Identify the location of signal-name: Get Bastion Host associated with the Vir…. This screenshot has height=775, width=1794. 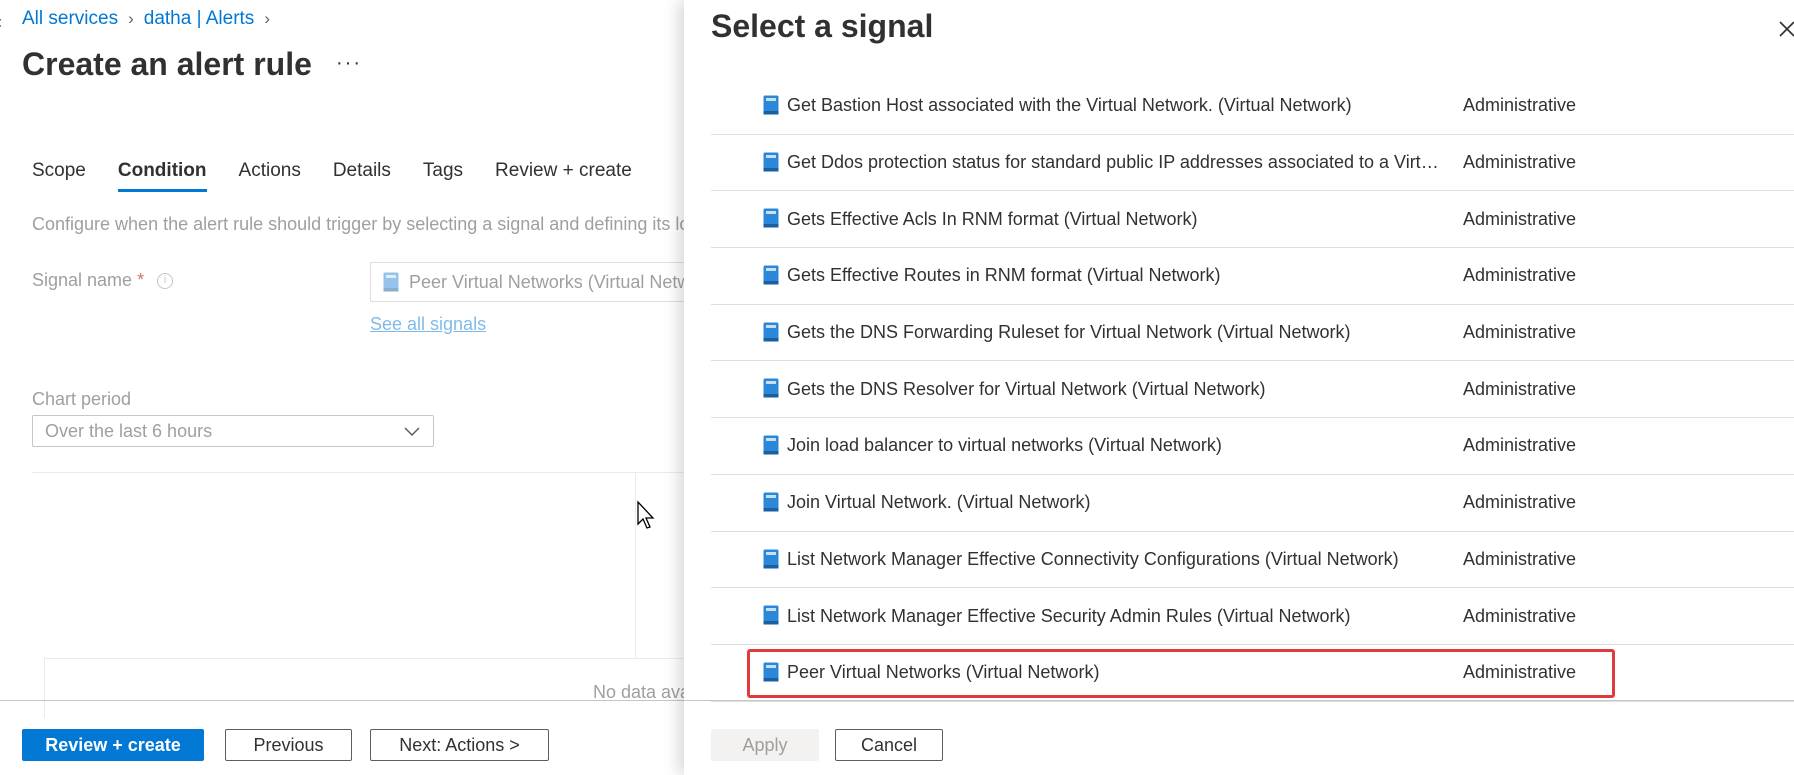
(1069, 105).